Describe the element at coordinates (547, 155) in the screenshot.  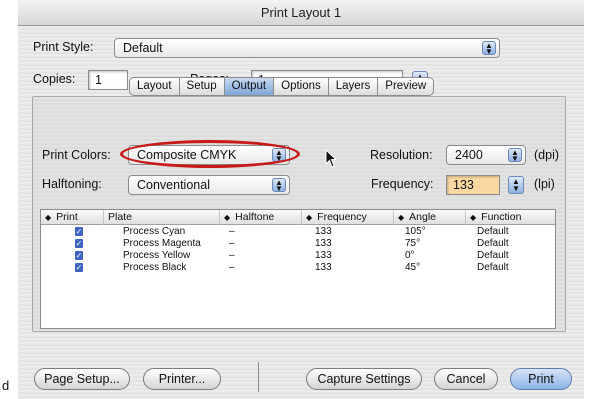
I see `resolution-unit: (dpi)` at that location.